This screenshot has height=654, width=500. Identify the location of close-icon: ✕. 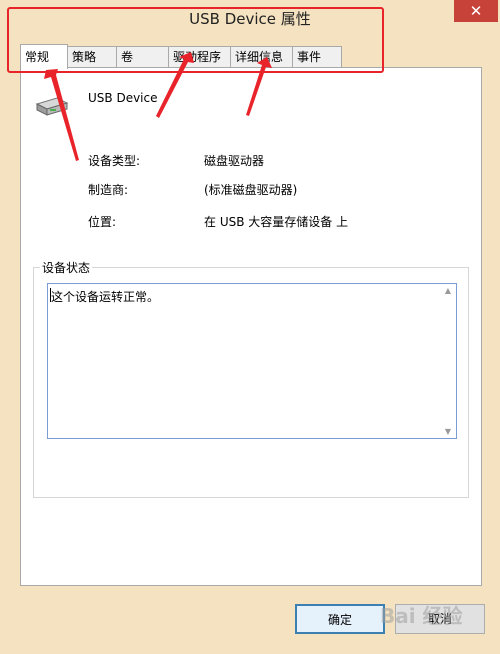
(476, 11).